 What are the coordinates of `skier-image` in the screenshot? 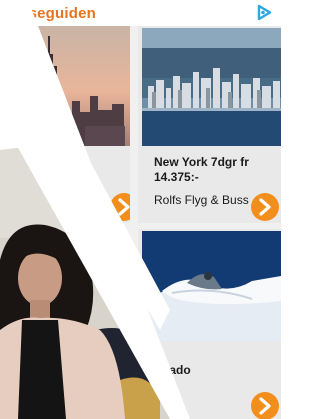 It's located at (211, 286).